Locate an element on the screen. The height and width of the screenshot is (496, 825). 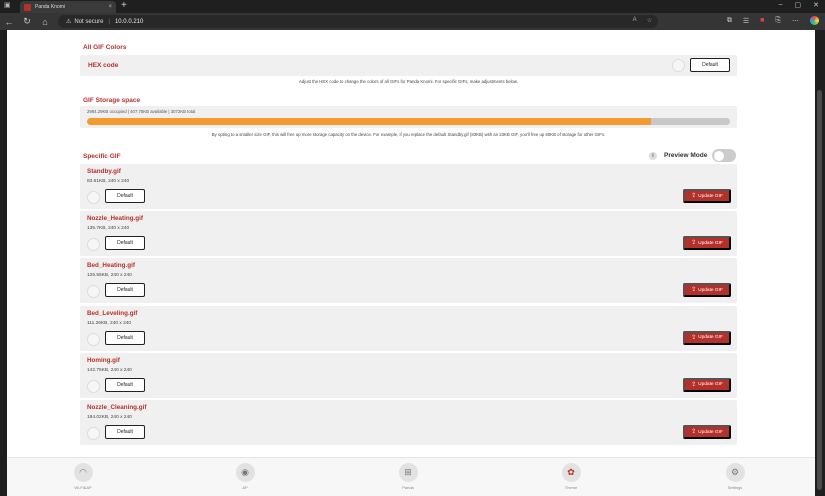
hex-code-label: HEX code is located at coordinates (103, 65).